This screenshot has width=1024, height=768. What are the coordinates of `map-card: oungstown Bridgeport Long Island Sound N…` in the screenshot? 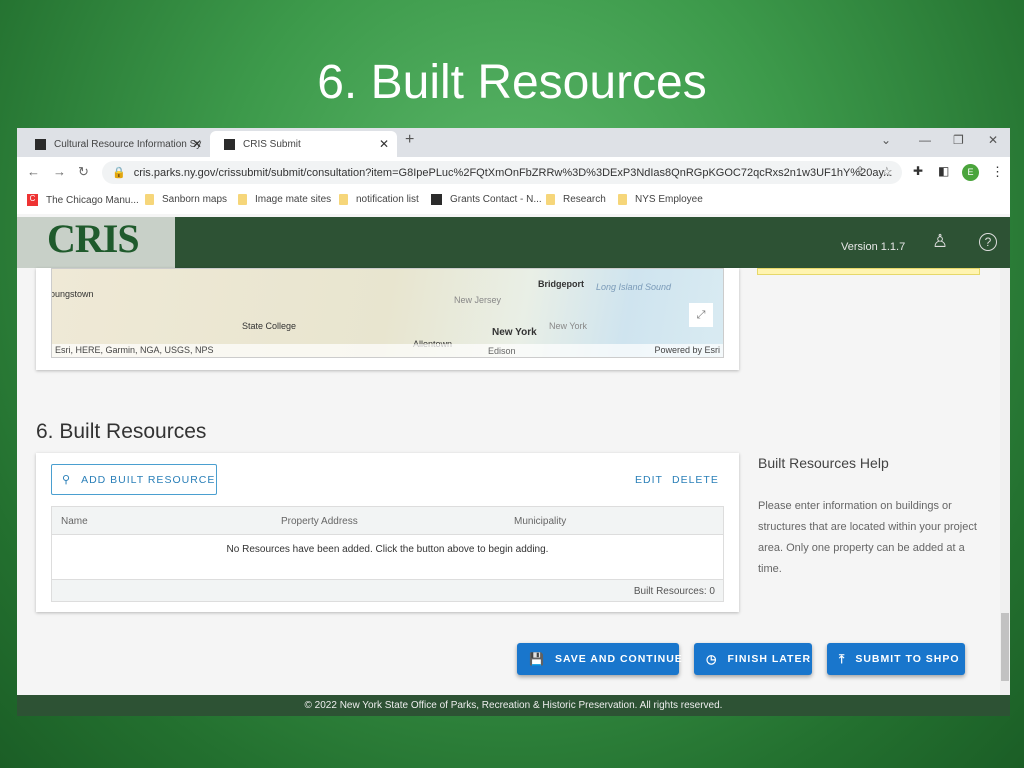 It's located at (387, 319).